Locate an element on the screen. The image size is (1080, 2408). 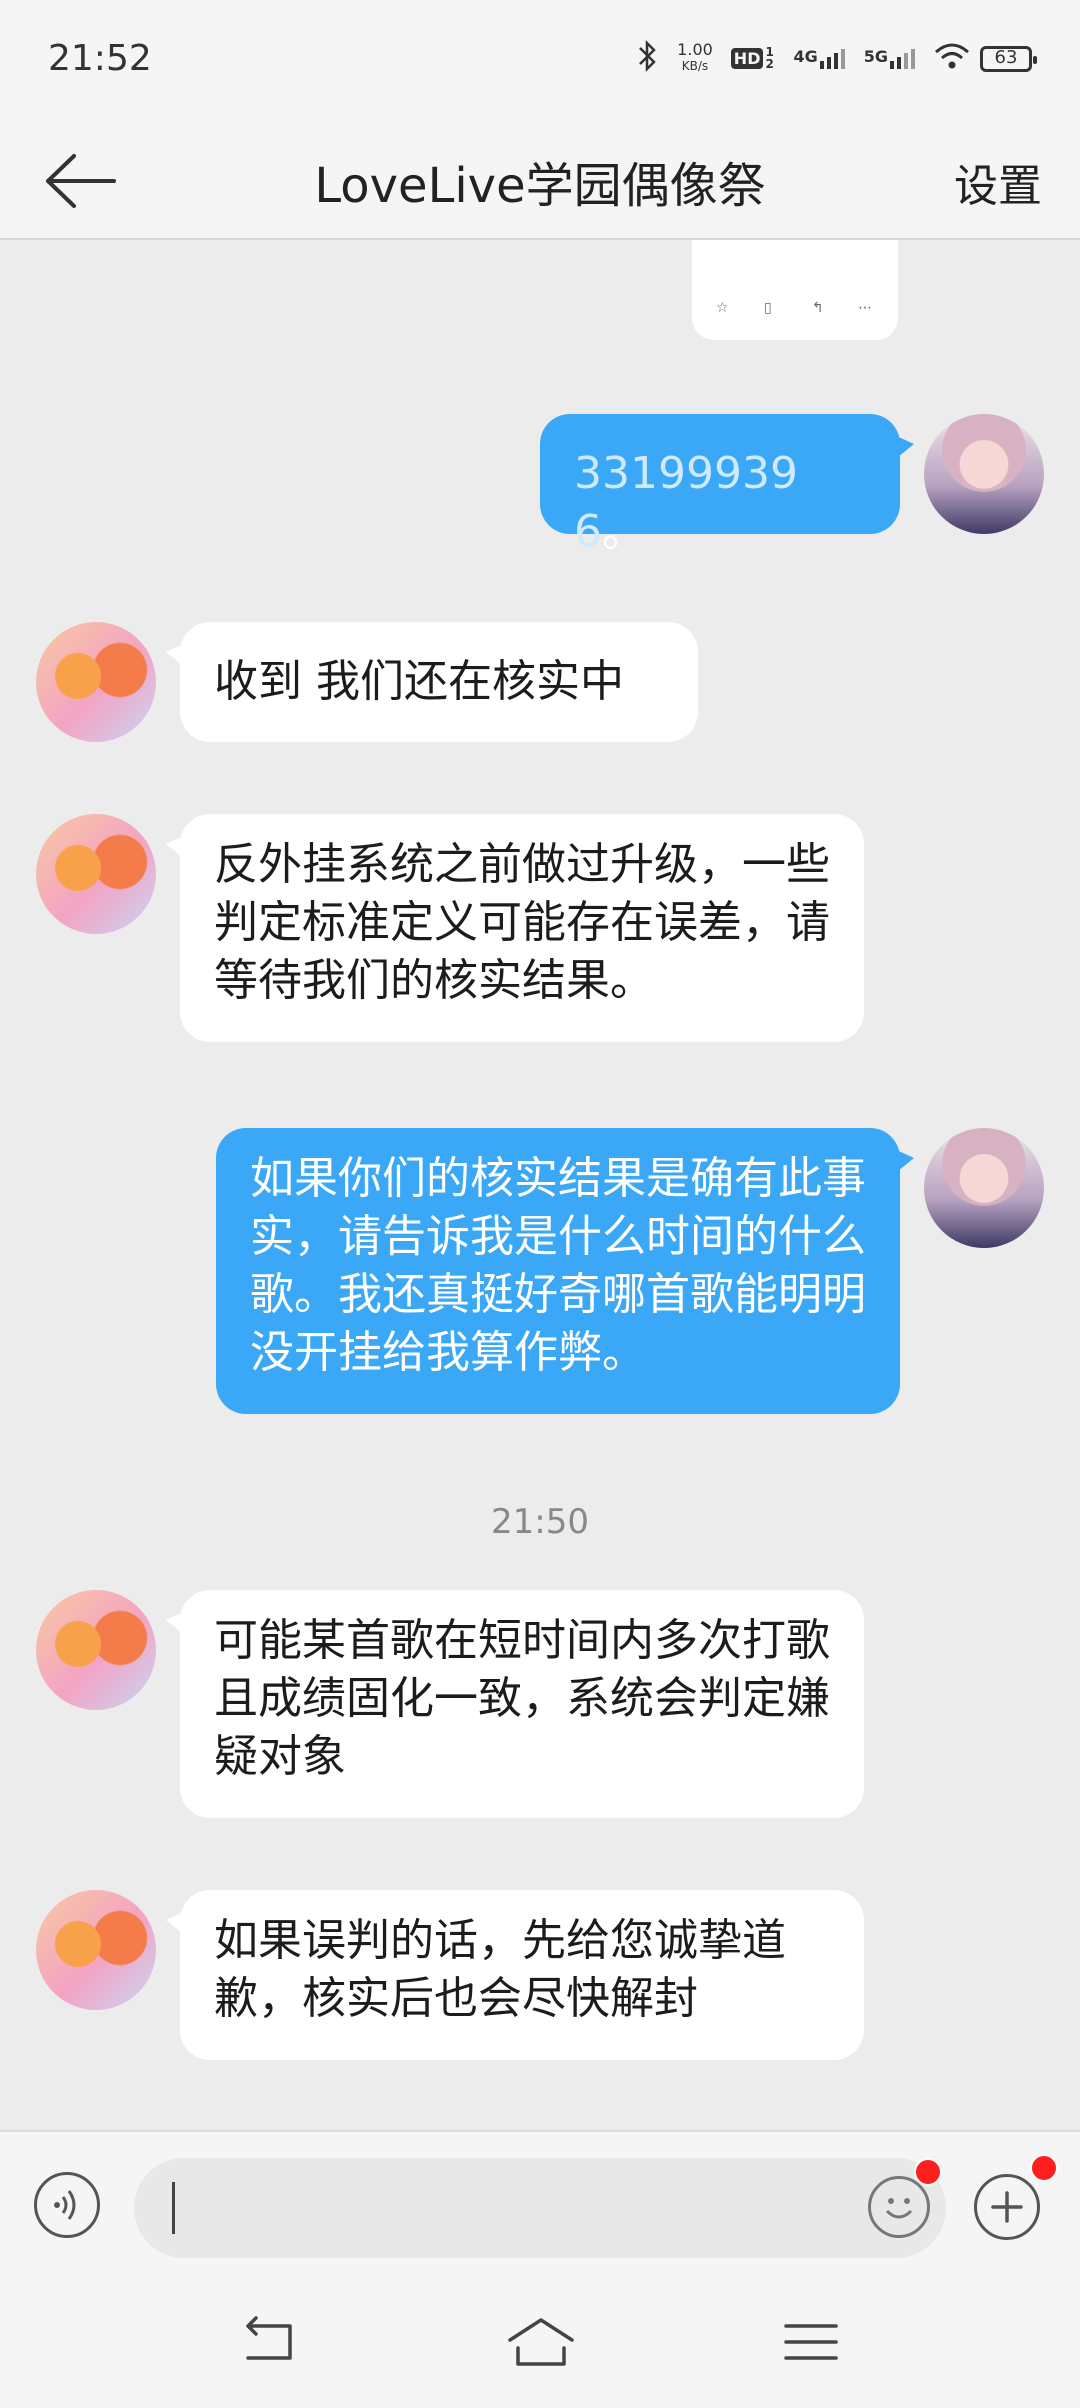
battery-icon: 63 is located at coordinates (1008, 59).